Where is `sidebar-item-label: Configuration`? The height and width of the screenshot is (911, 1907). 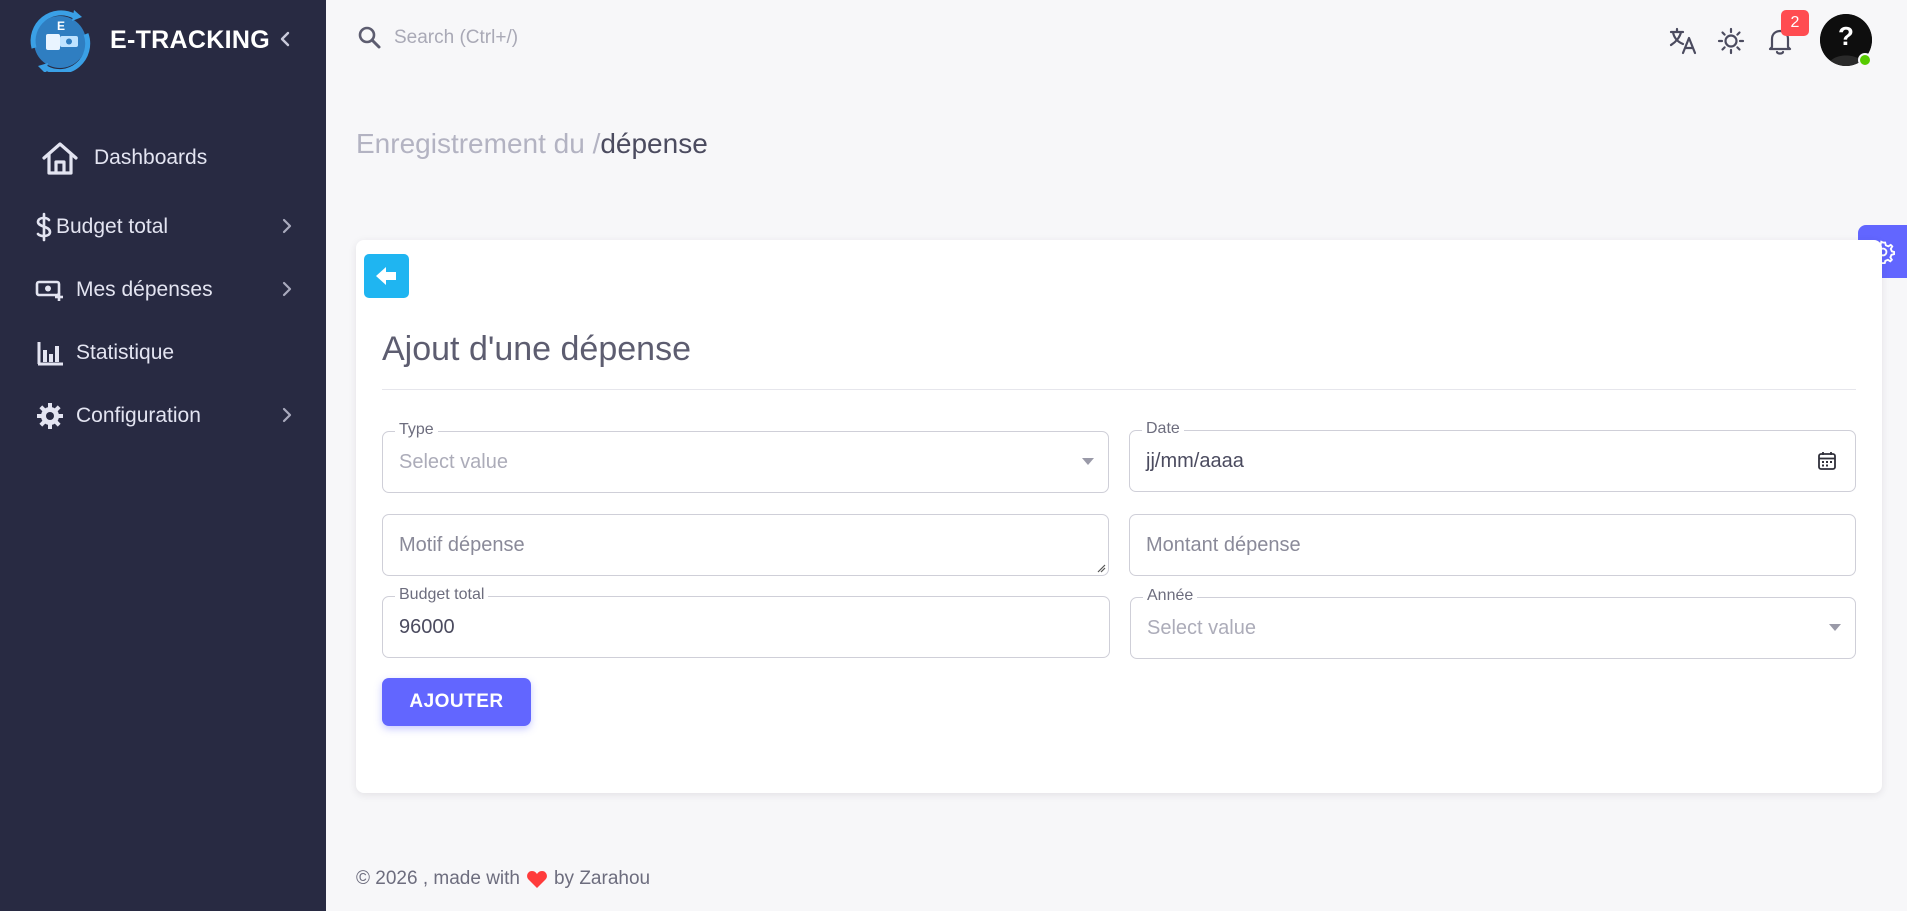
sidebar-item-label: Configuration is located at coordinates (138, 415).